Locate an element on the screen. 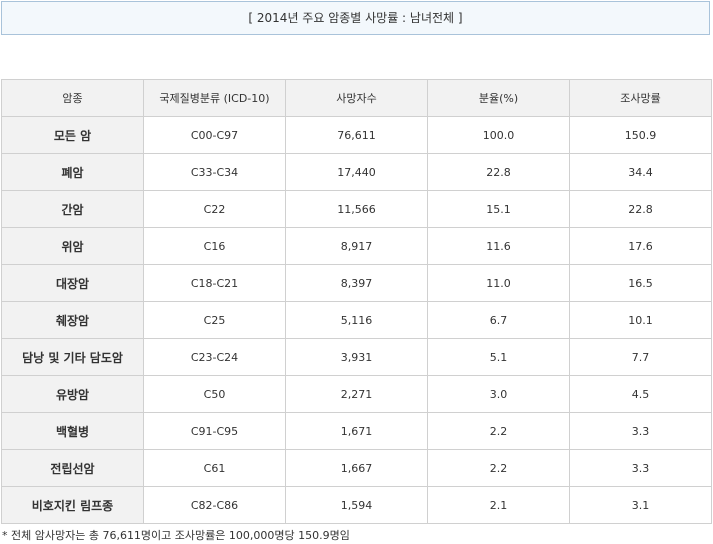 The height and width of the screenshot is (544, 713). share-cell: 5.1 is located at coordinates (498, 357).